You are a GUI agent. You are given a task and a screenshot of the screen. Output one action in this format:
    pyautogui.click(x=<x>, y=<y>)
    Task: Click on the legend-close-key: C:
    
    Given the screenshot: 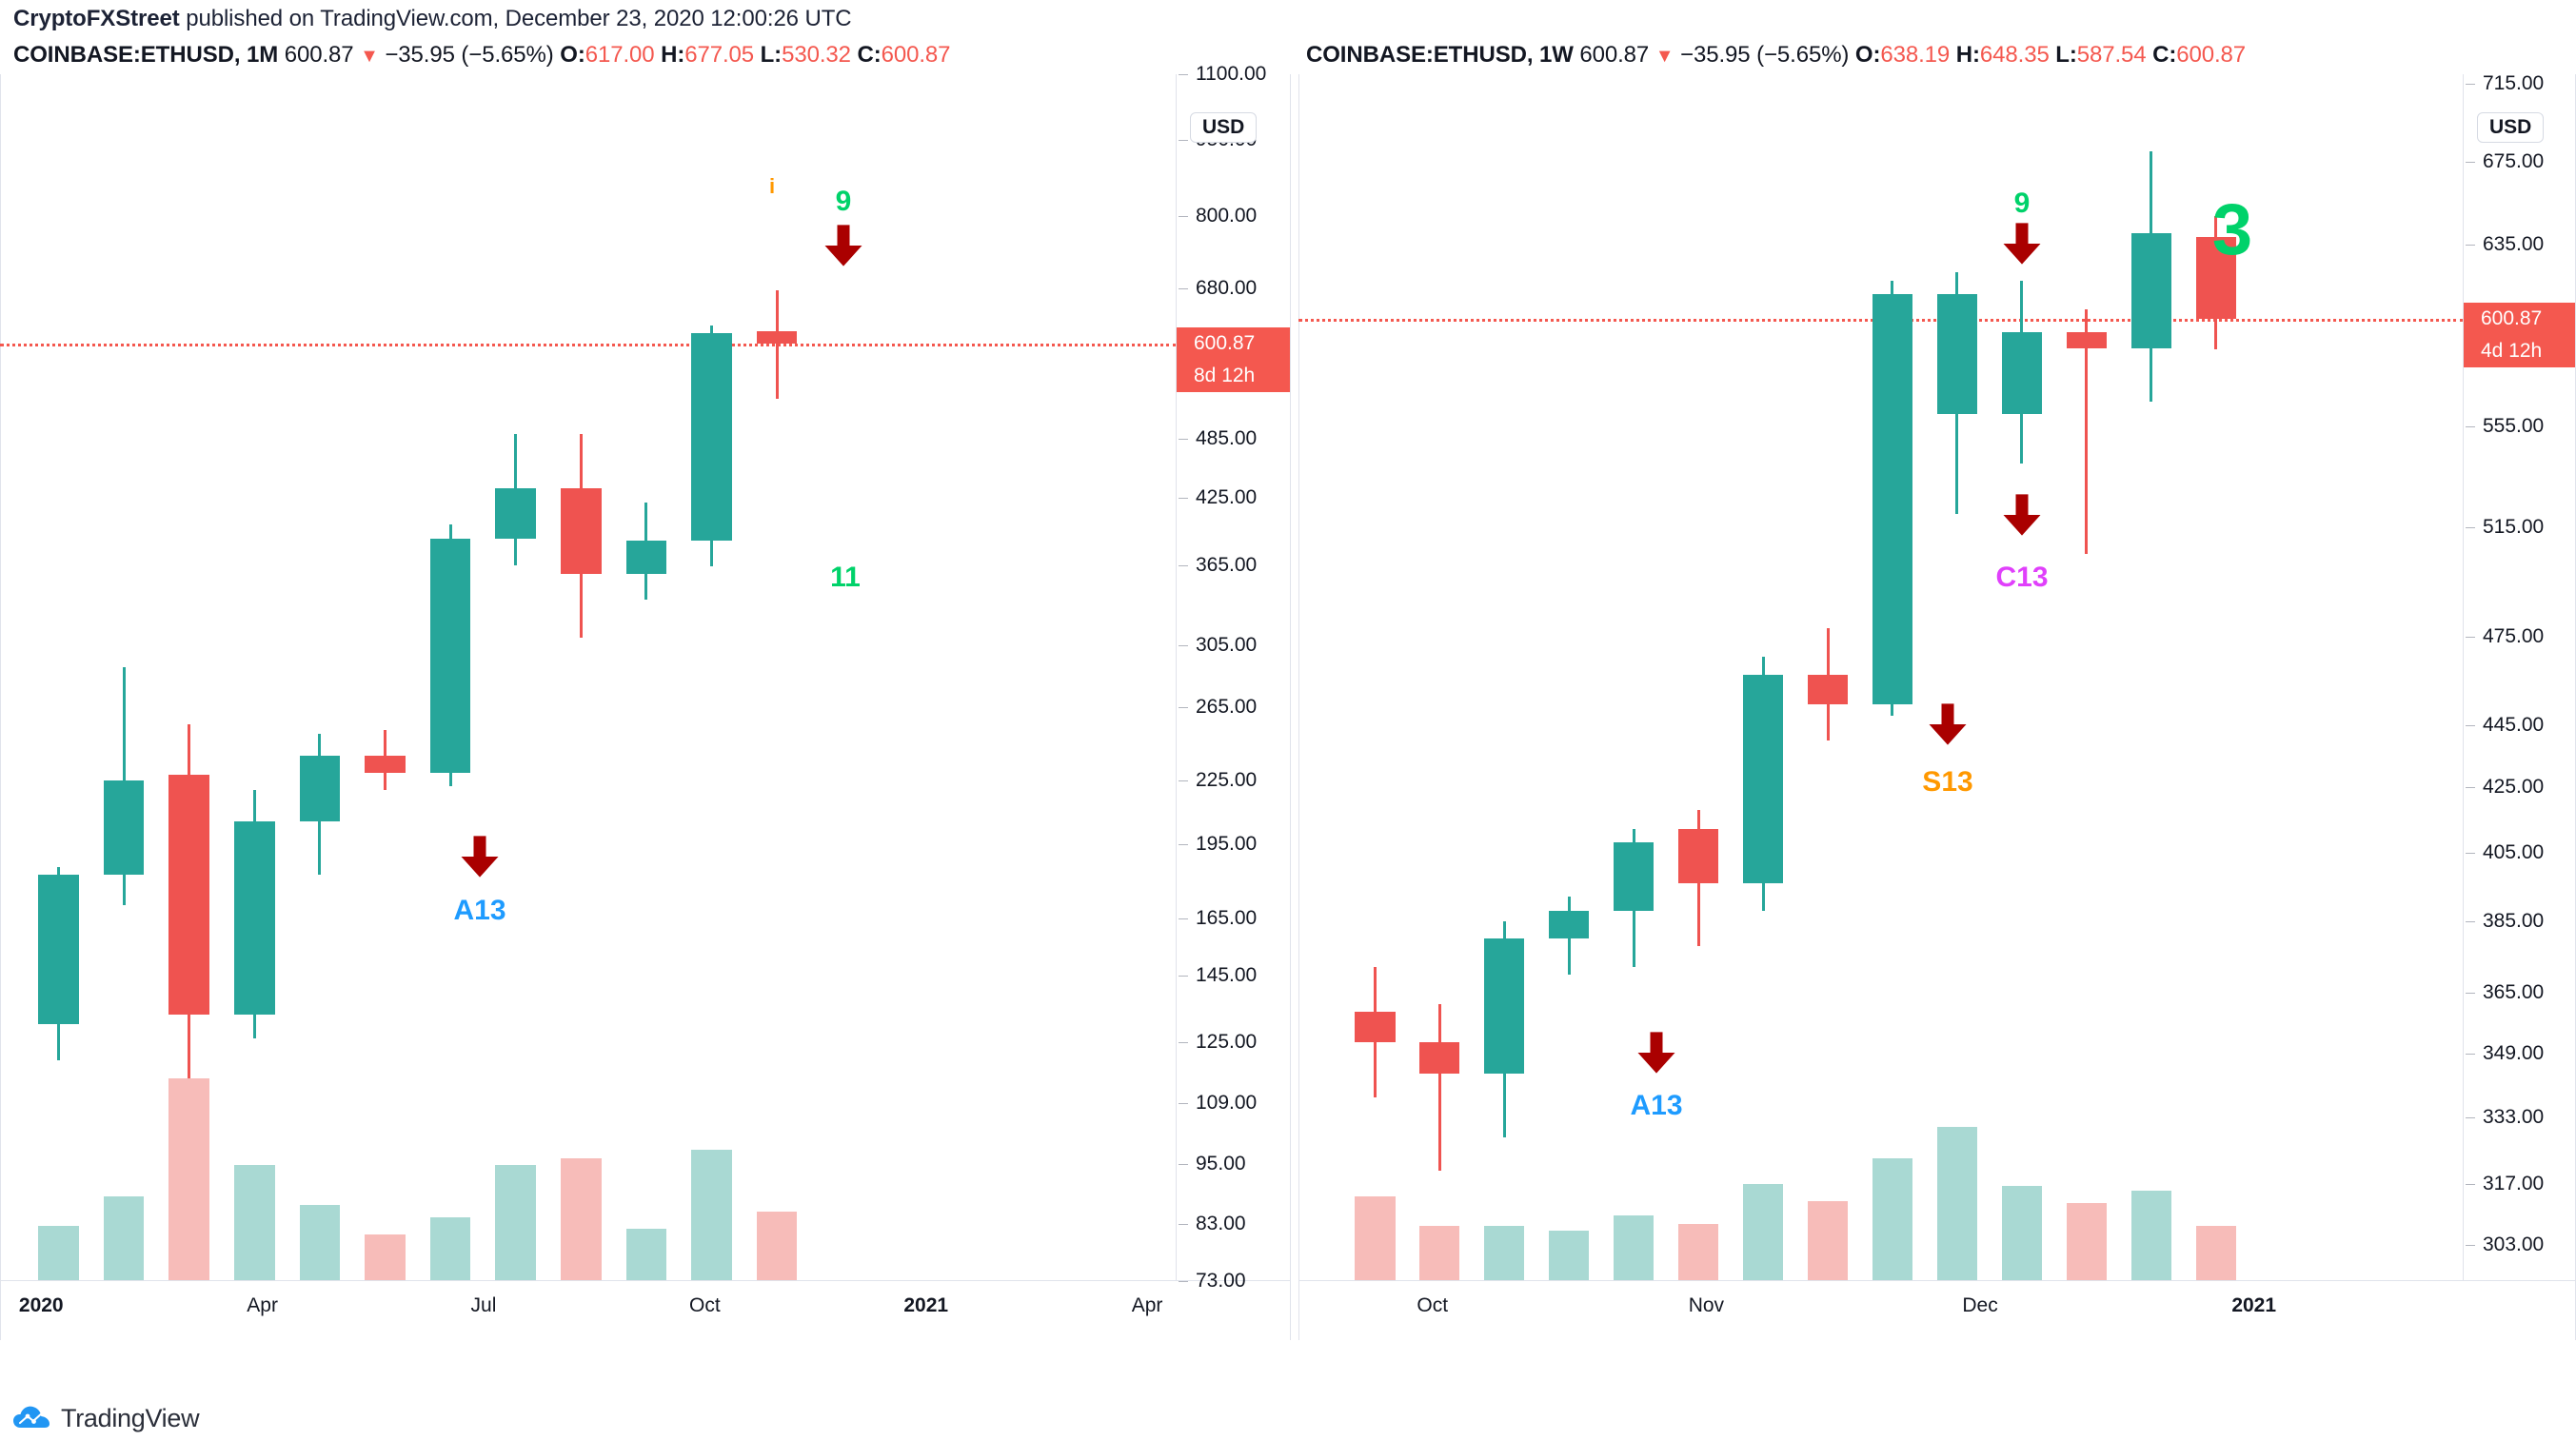 What is the action you would take?
    pyautogui.click(x=2164, y=55)
    